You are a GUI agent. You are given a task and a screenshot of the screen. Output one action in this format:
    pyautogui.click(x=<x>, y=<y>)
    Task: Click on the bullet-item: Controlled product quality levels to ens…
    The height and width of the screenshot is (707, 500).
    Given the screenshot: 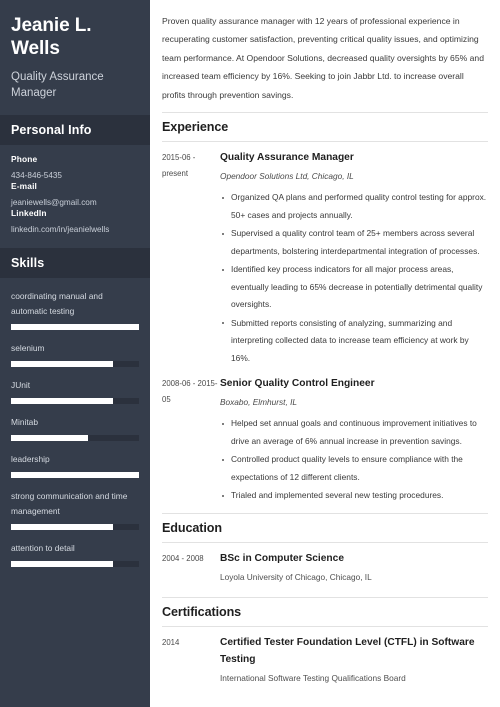 What is the action you would take?
    pyautogui.click(x=354, y=468)
    